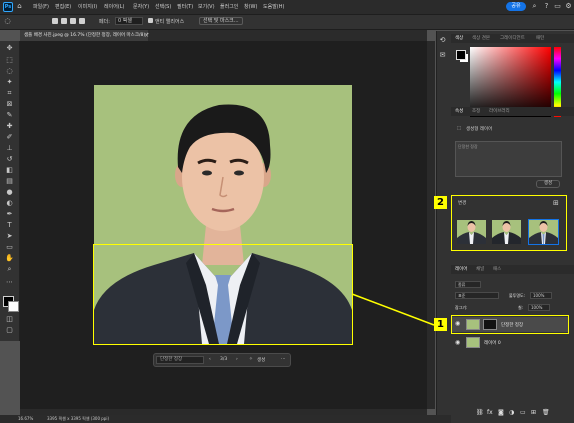 The image size is (574, 423). I want to click on background-color-swatch, so click(13, 306).